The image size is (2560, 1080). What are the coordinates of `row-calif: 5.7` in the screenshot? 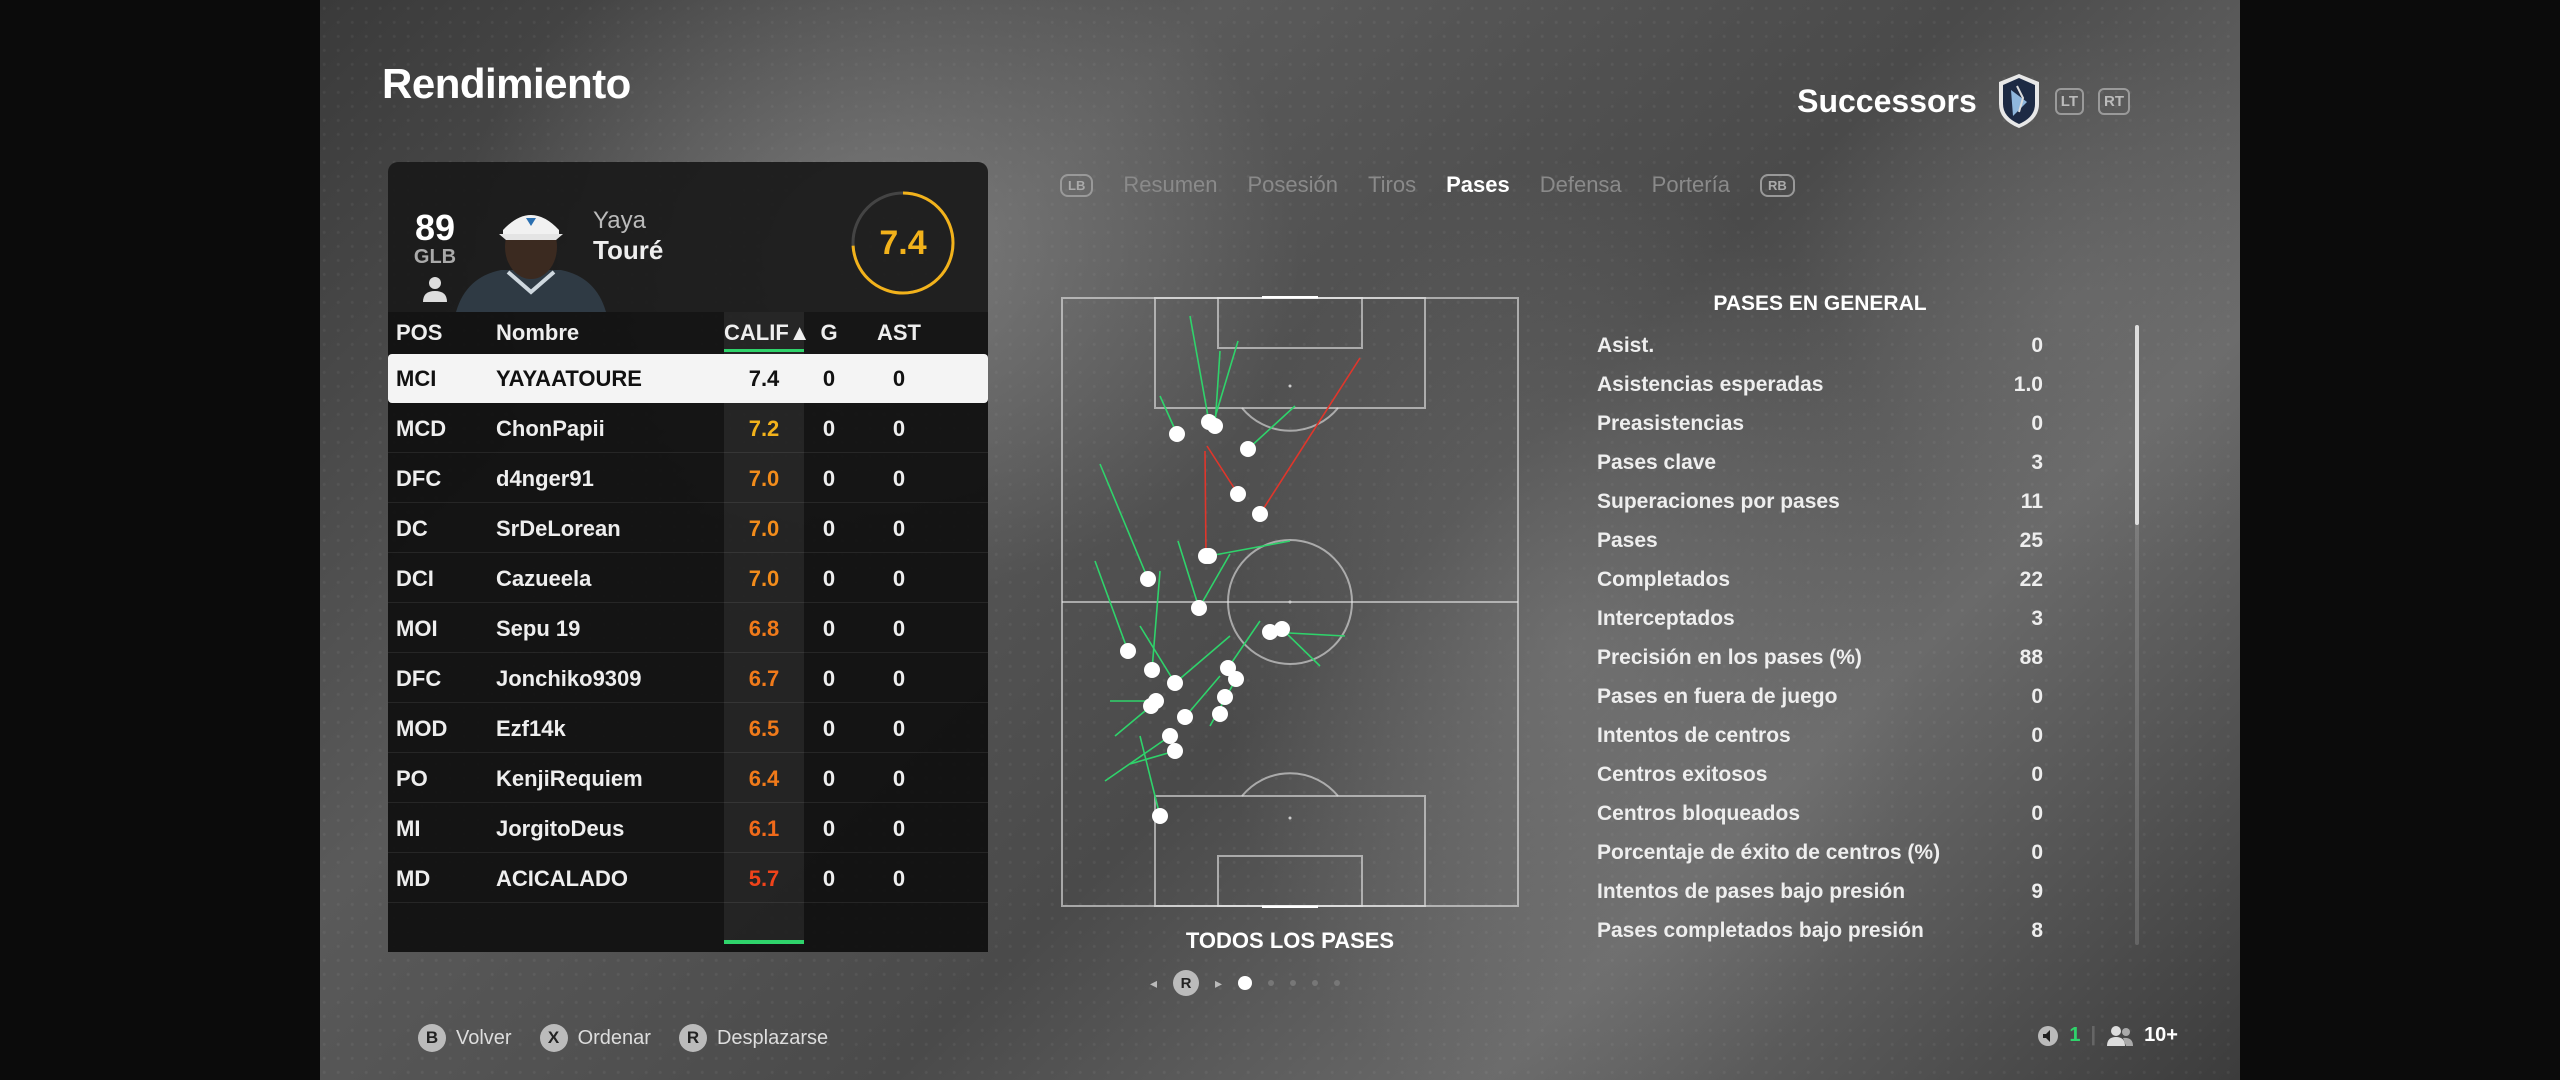 It's located at (764, 878).